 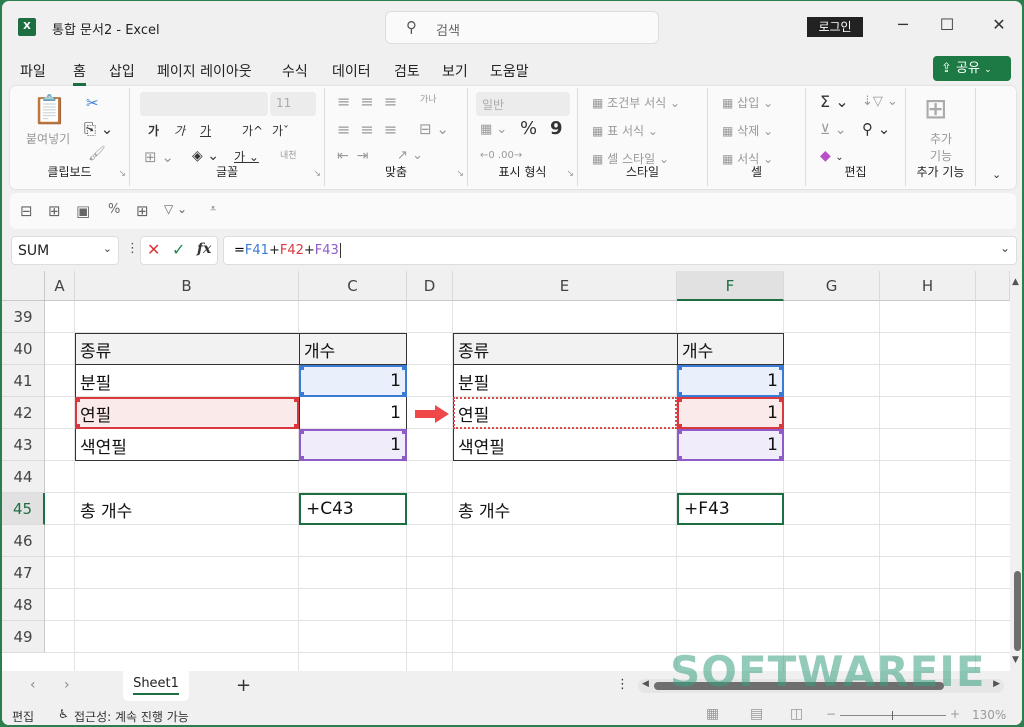 What do you see at coordinates (353, 509) in the screenshot?
I see `left-total-cell: +C43` at bounding box center [353, 509].